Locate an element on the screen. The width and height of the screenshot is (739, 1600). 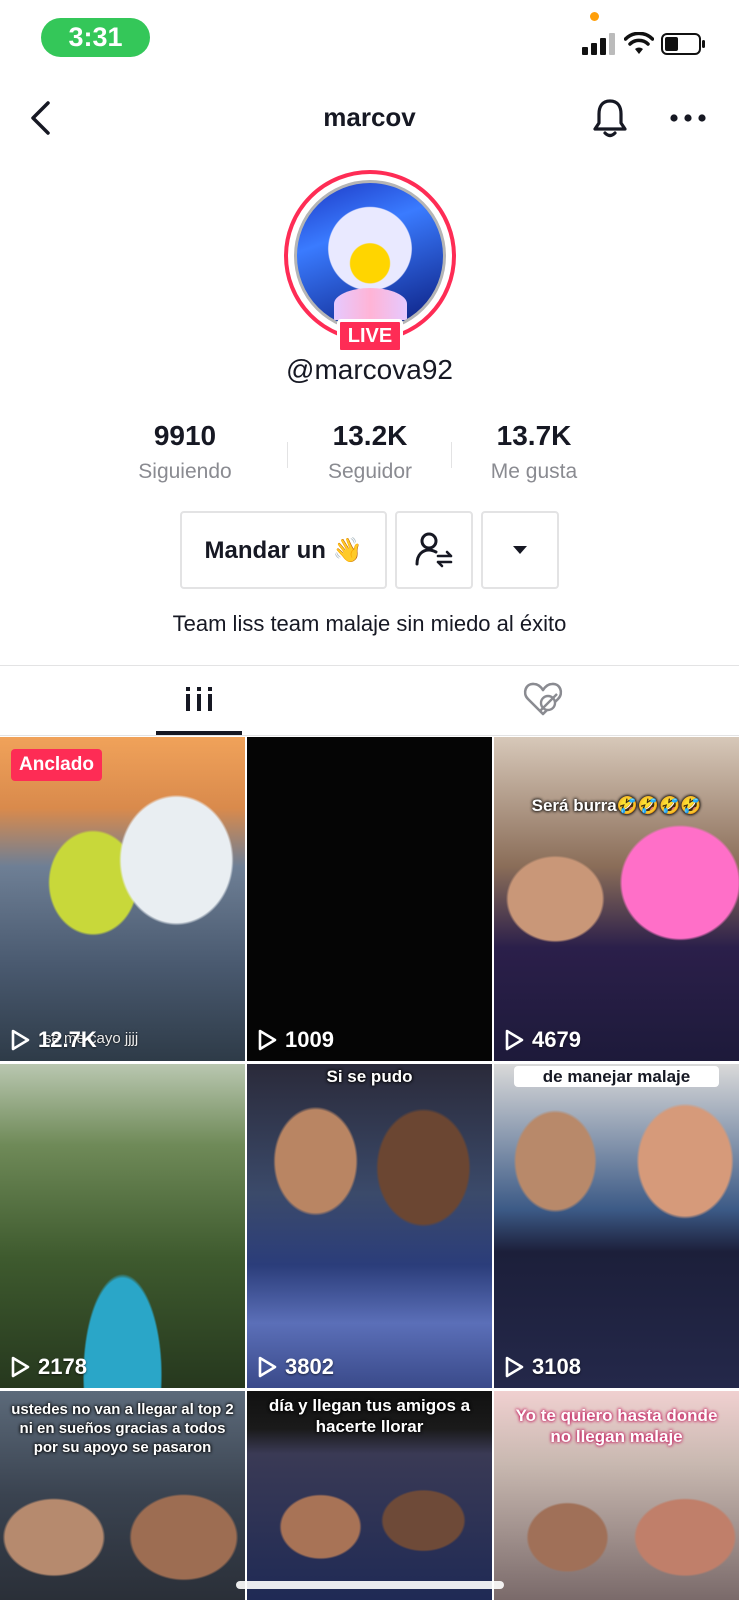
stat-following-value: 9910 is located at coordinates (185, 435).